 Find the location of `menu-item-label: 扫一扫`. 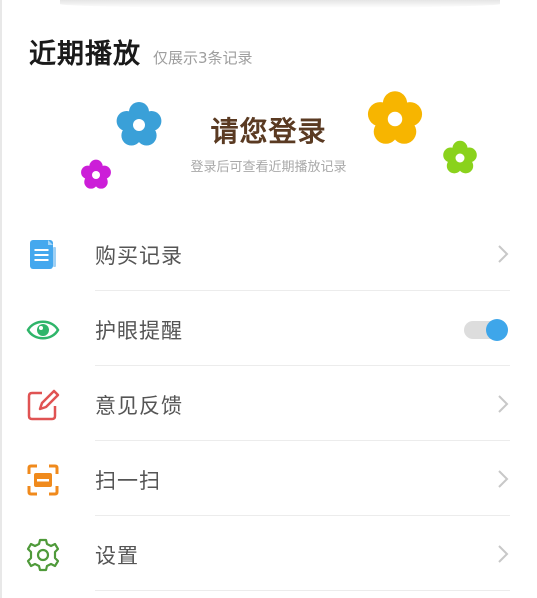

menu-item-label: 扫一扫 is located at coordinates (128, 481).